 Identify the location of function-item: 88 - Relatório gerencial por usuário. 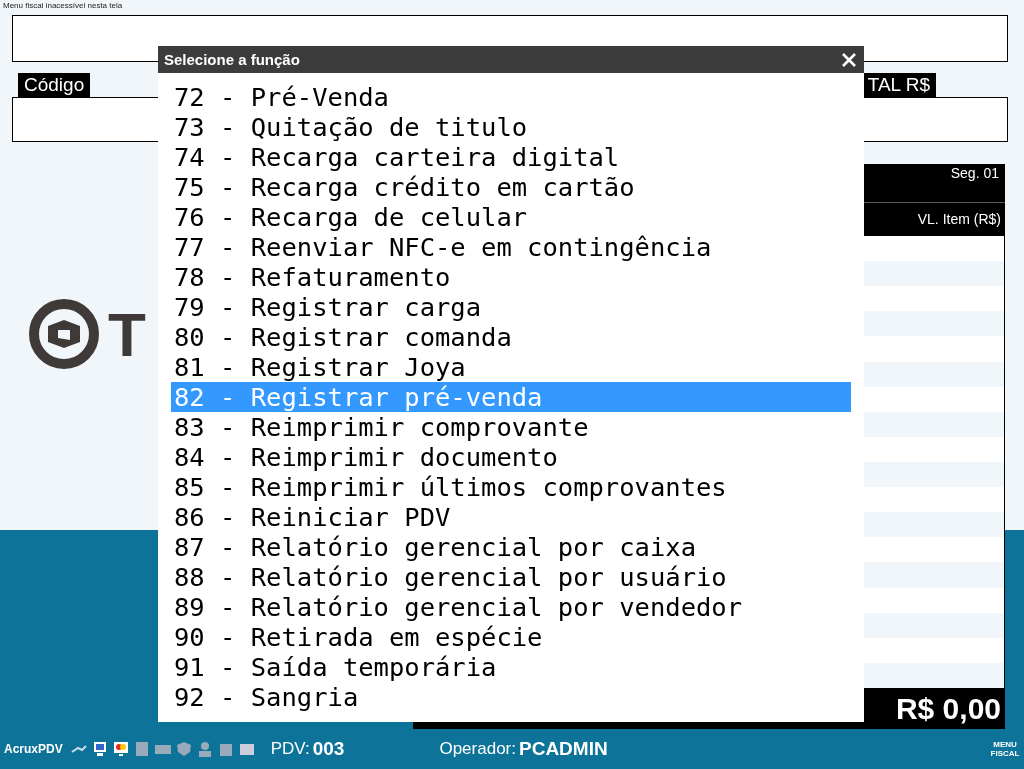
(511, 577).